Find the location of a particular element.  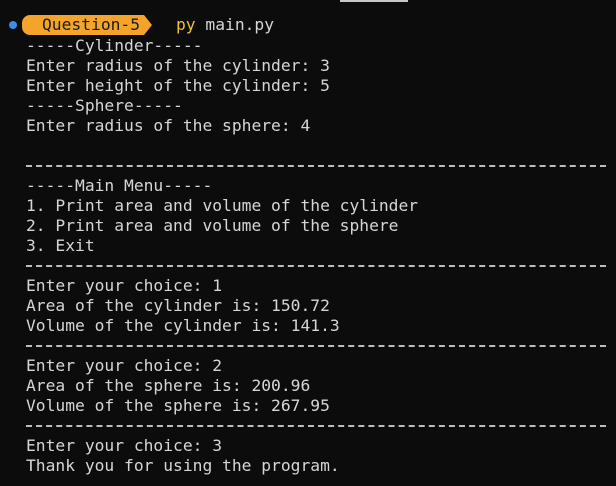

badge-arrow-icon is located at coordinates (148, 25).